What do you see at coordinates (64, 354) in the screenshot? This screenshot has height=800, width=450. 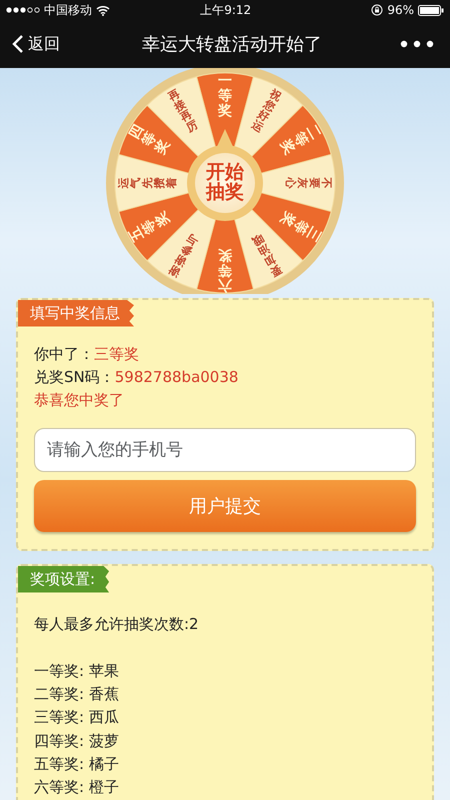 I see `field-label: 你中了：` at bounding box center [64, 354].